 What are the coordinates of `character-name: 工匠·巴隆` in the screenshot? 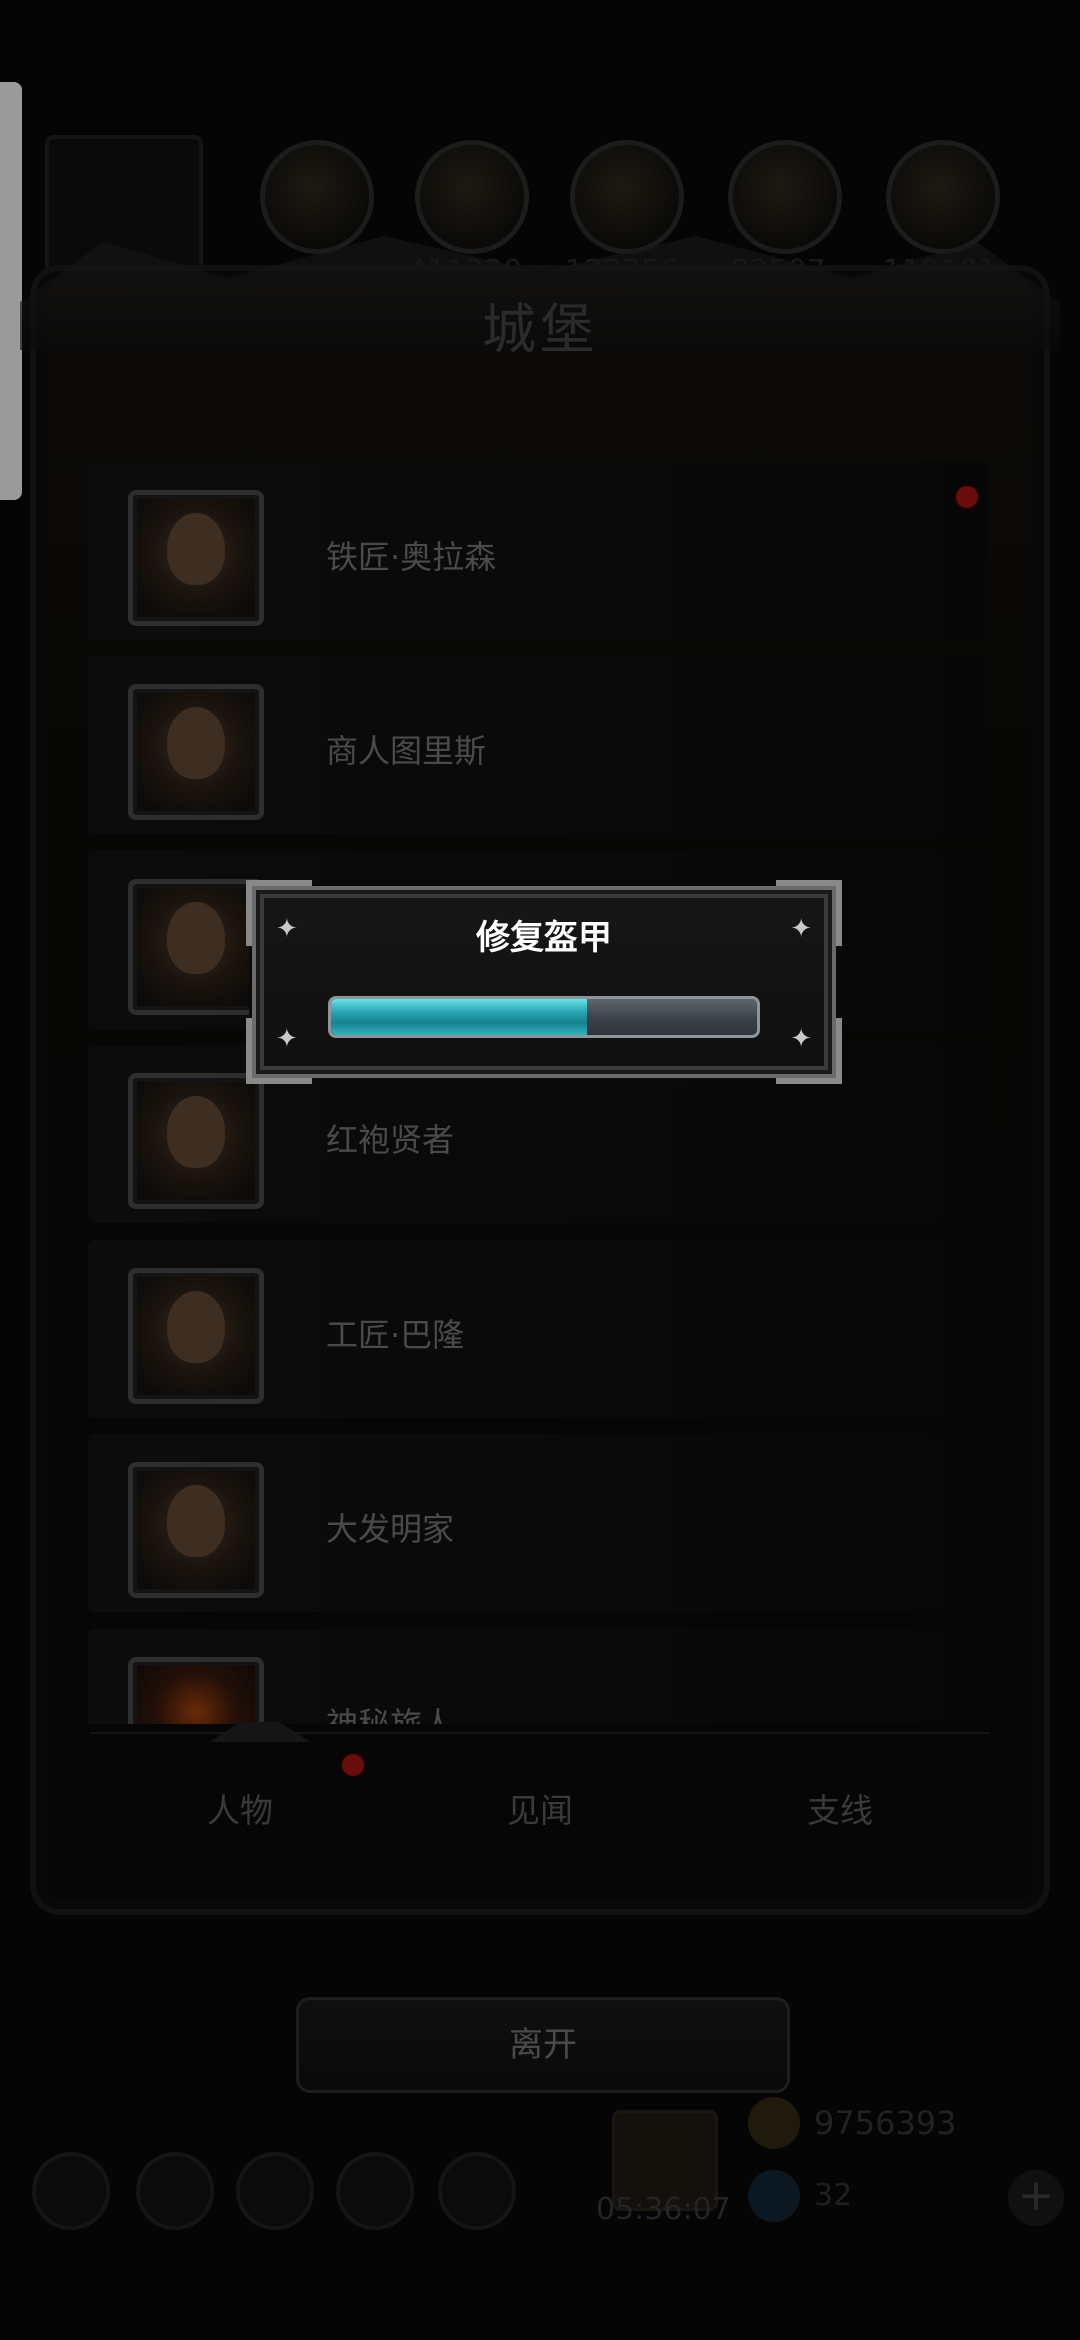 It's located at (395, 1335).